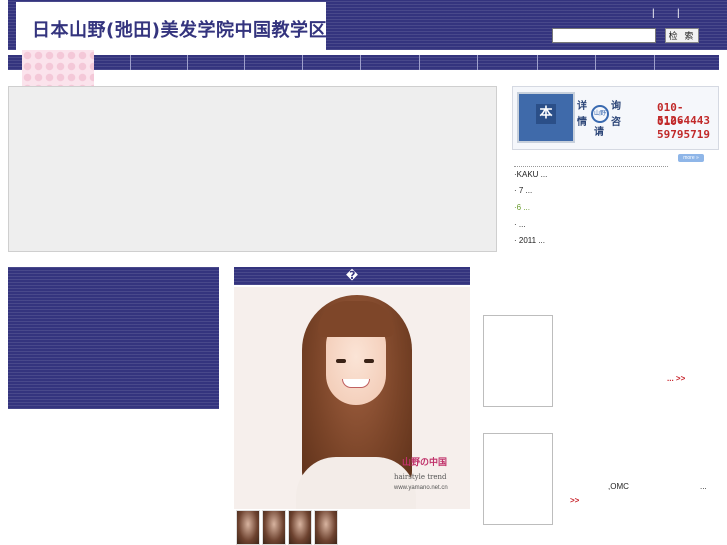  Describe the element at coordinates (356, 319) in the screenshot. I see `bangs-shape` at that location.